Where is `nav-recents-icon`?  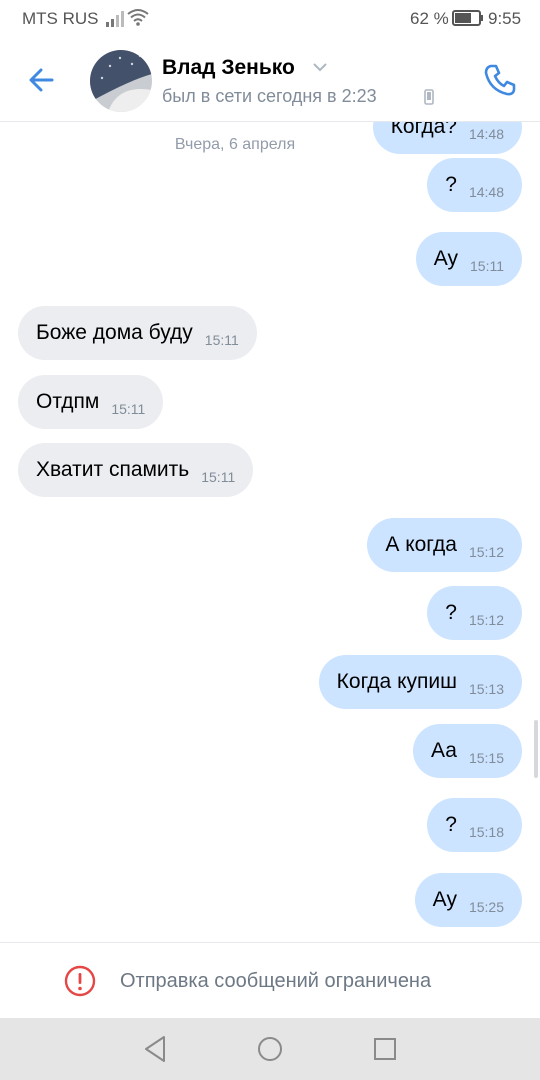
nav-recents-icon is located at coordinates (385, 1049).